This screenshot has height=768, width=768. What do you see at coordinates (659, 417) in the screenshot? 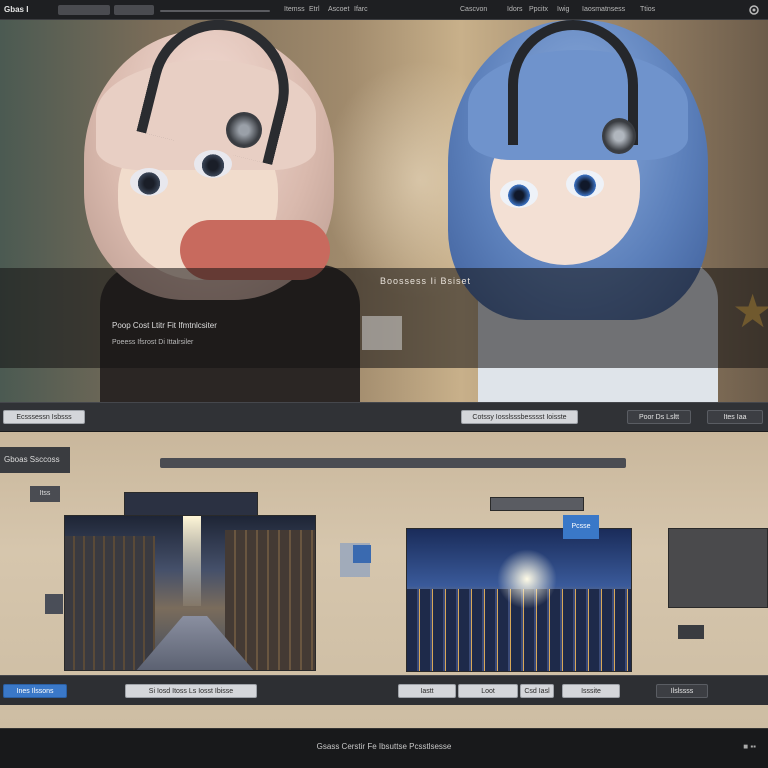
I see `secondary-action-button: Poor Ds Lsltt` at bounding box center [659, 417].